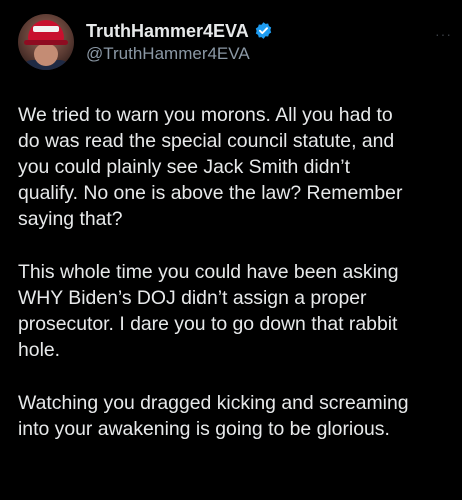  Describe the element at coordinates (443, 34) in the screenshot. I see `ellipsis-icon: ···` at that location.